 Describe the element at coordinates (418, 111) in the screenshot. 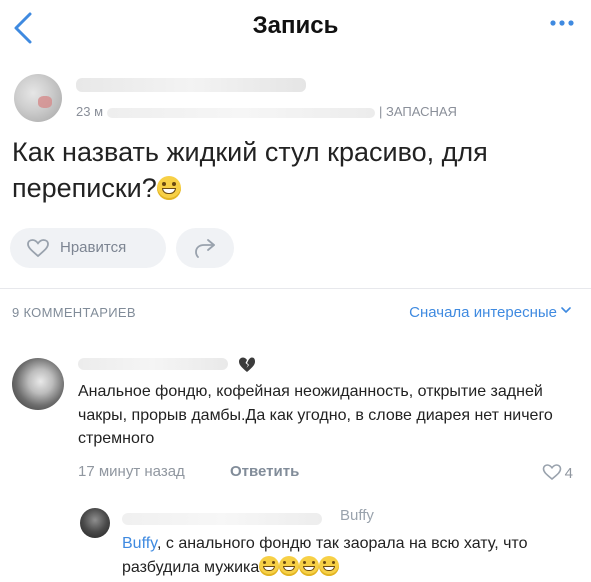

I see `post-source: | ЗАПАСНАЯ` at that location.